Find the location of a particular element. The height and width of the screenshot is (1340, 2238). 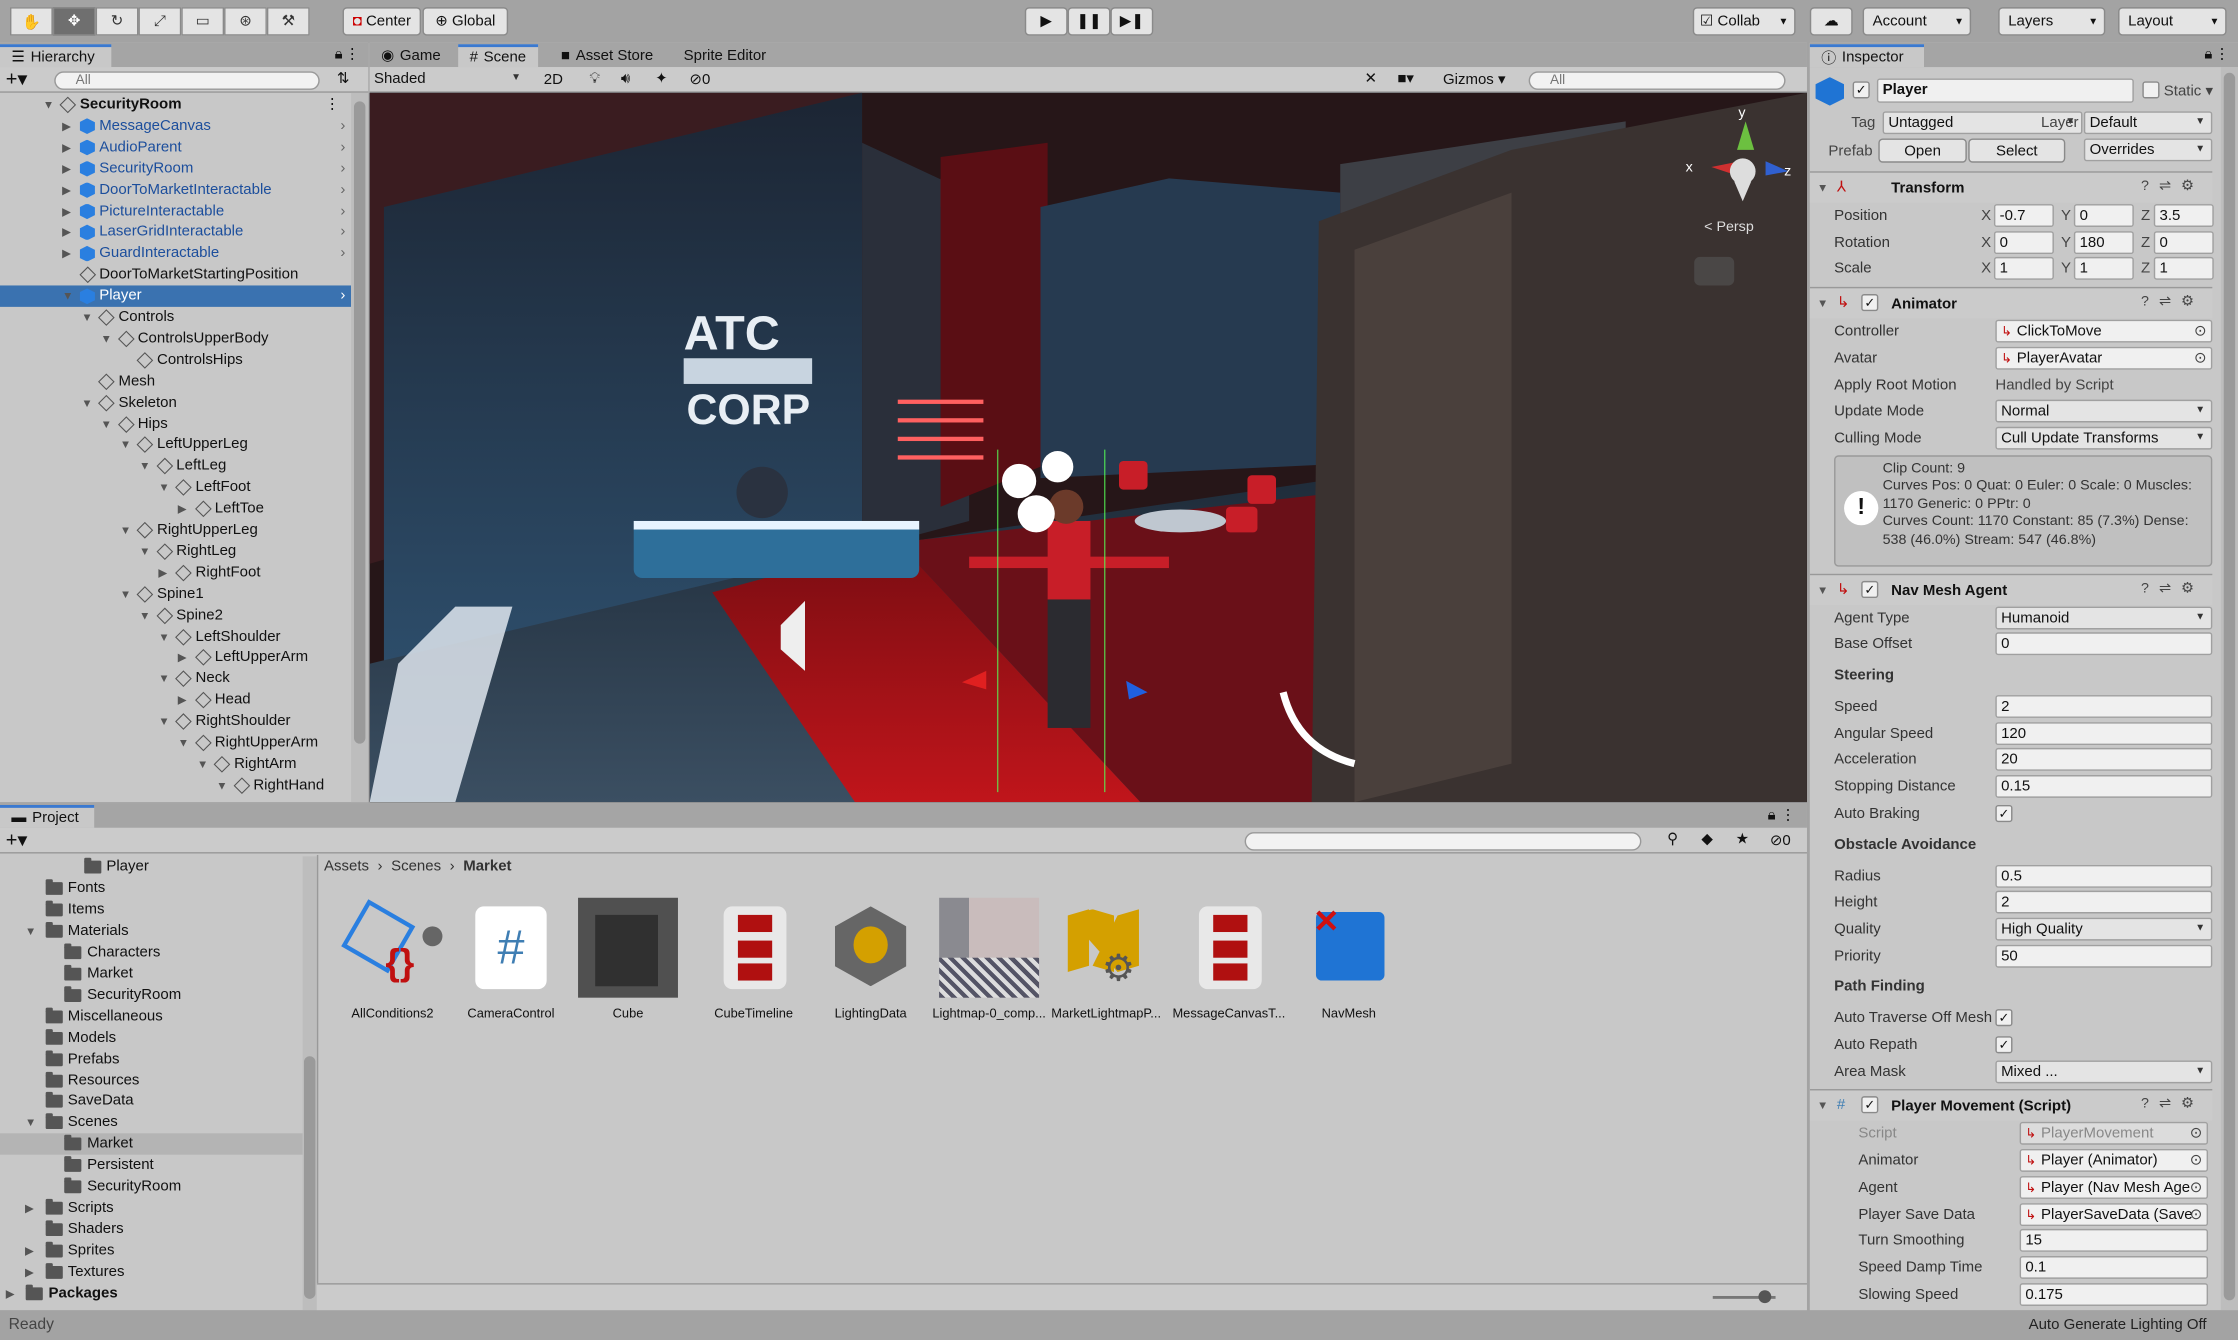

effects-toggle-icon: ✦ is located at coordinates (661, 78).